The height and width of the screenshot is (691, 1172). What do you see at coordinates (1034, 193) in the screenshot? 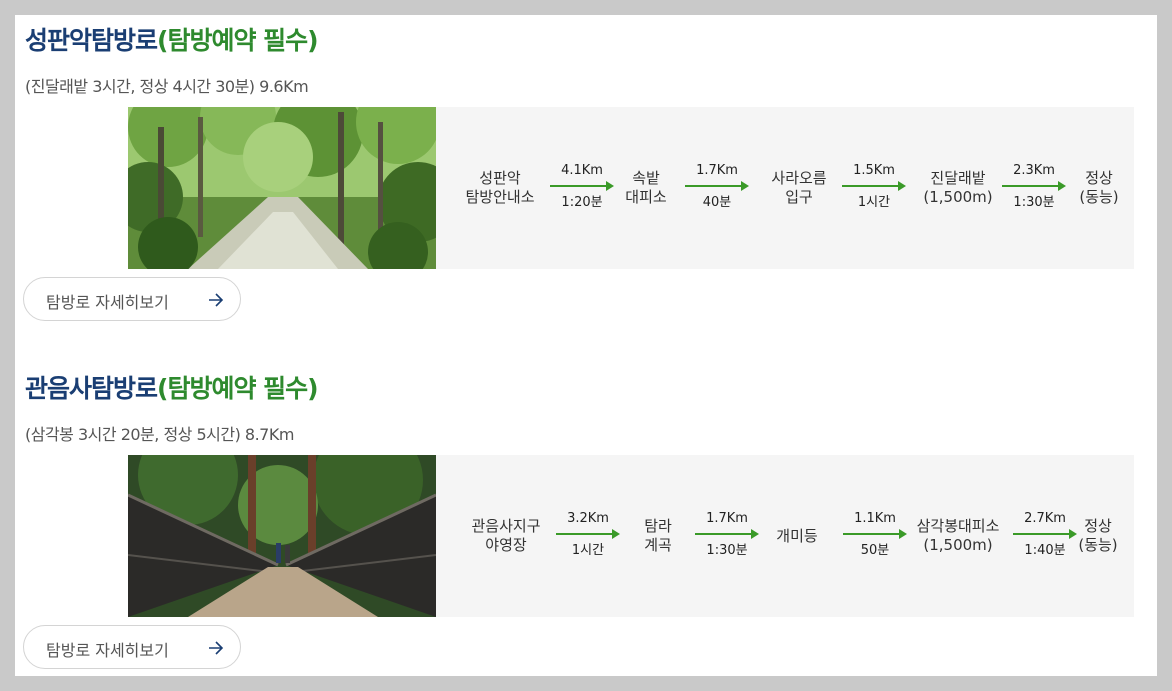
I see `route-leg: 2.3Km 1:30분` at bounding box center [1034, 193].